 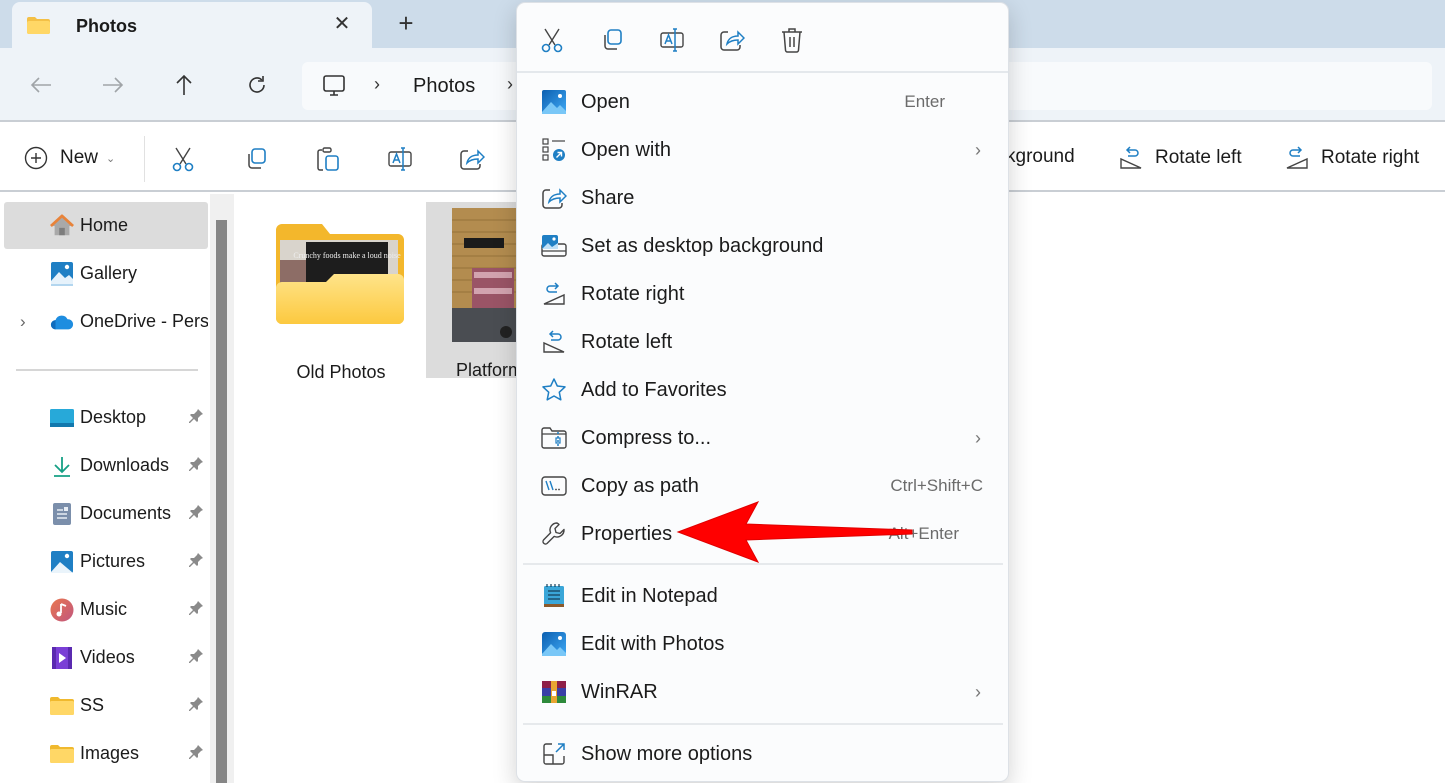 I want to click on winrar-icon, so click(x=554, y=692).